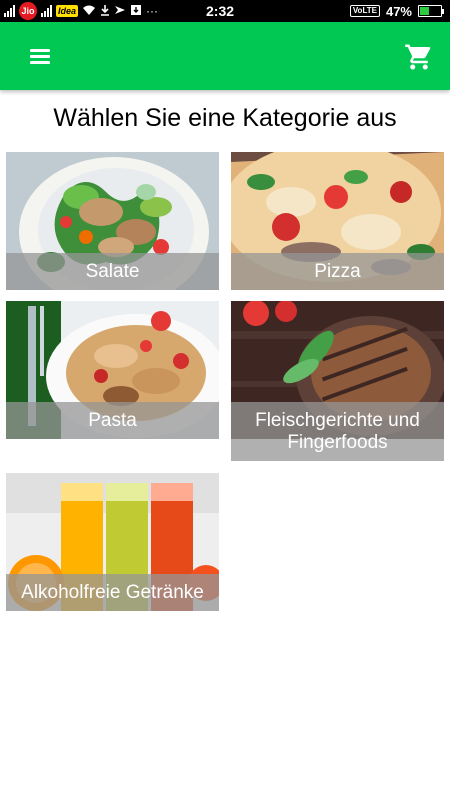 Image resolution: width=450 pixels, height=800 pixels. I want to click on app-bar, so click(225, 56).